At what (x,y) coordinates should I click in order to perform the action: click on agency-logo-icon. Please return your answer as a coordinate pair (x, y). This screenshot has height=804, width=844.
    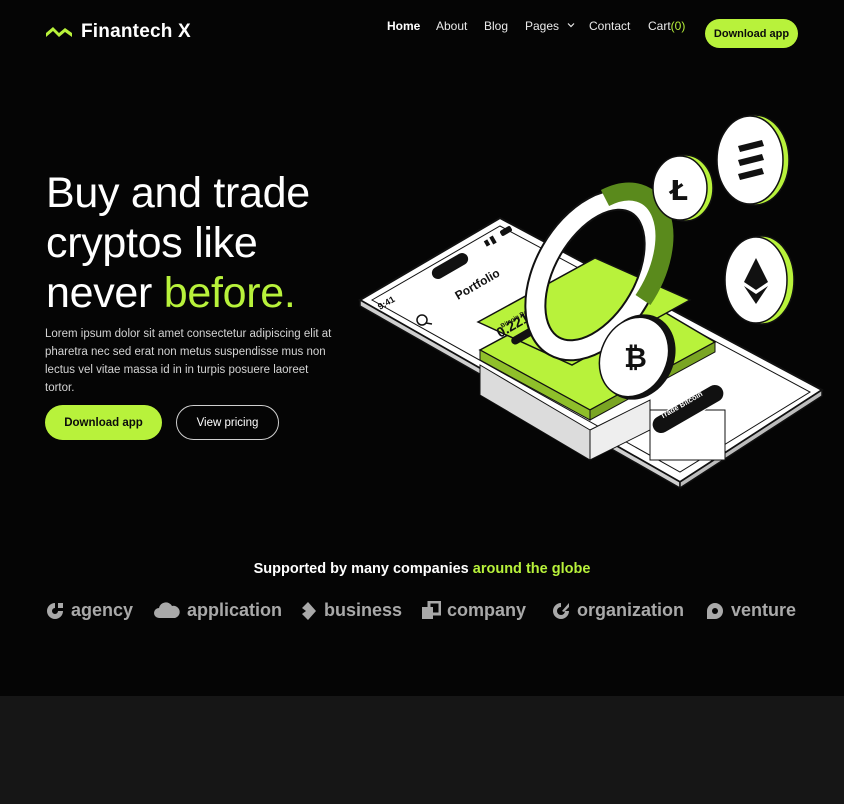
    Looking at the image, I should click on (55, 610).